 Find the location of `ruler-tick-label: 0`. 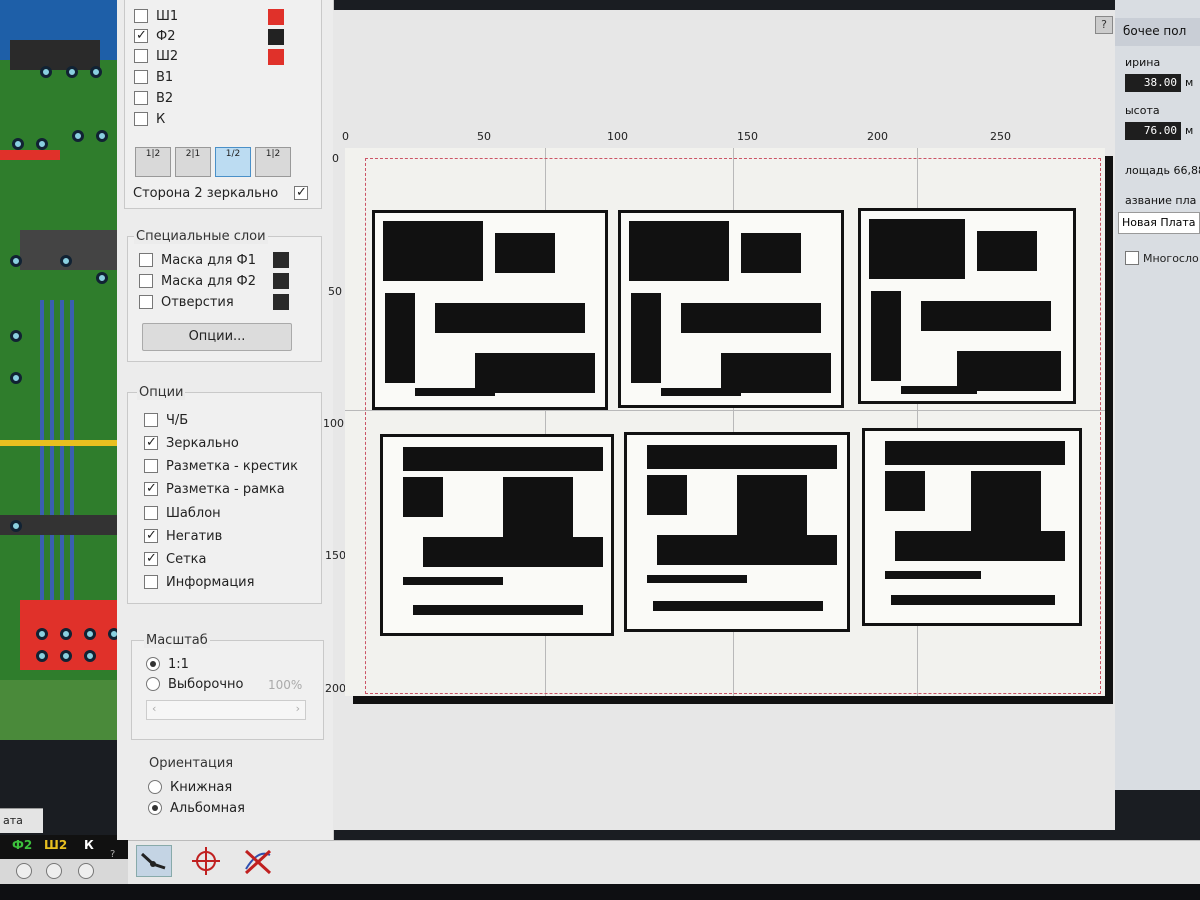

ruler-tick-label: 0 is located at coordinates (345, 136).